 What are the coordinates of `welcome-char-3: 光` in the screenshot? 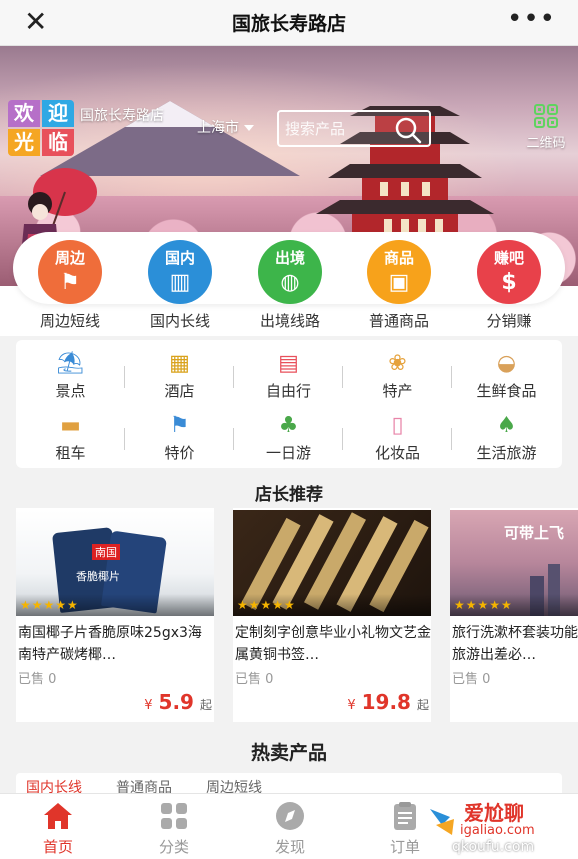 It's located at (24, 142).